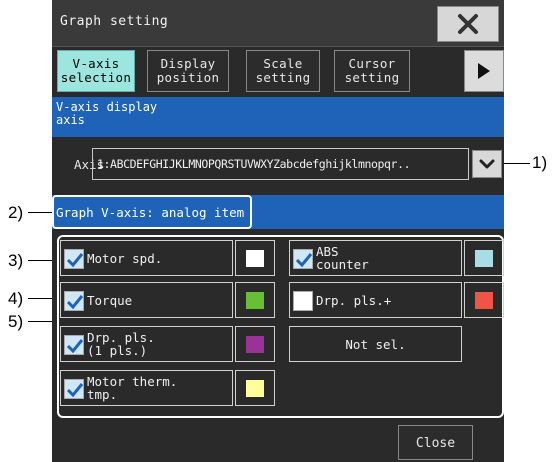 Image resolution: width=554 pixels, height=462 pixels. I want to click on title-bar: Graph setting, so click(278, 23).